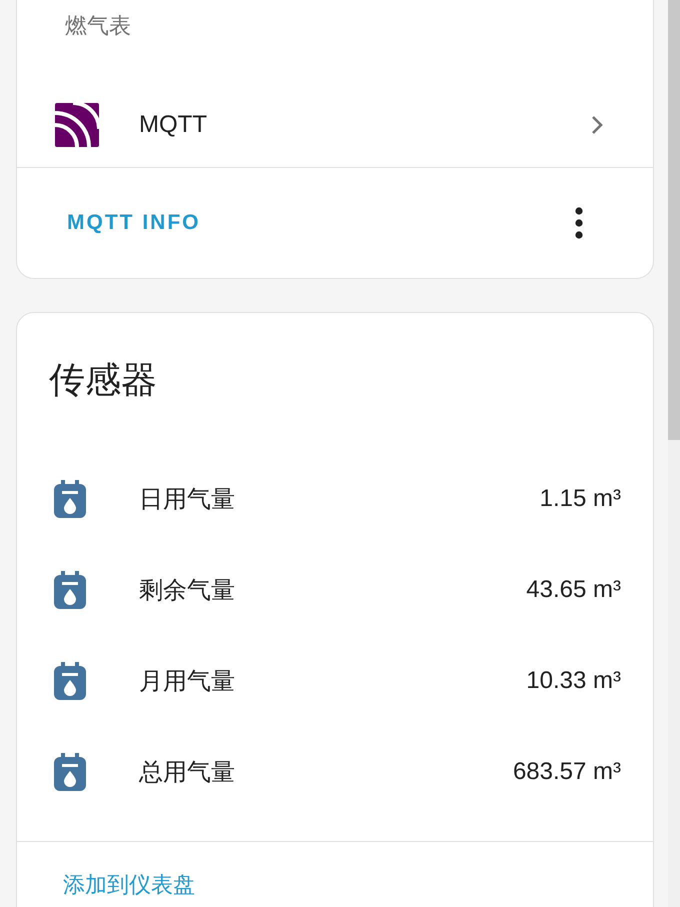  I want to click on sensor-name: 月用气量, so click(187, 681).